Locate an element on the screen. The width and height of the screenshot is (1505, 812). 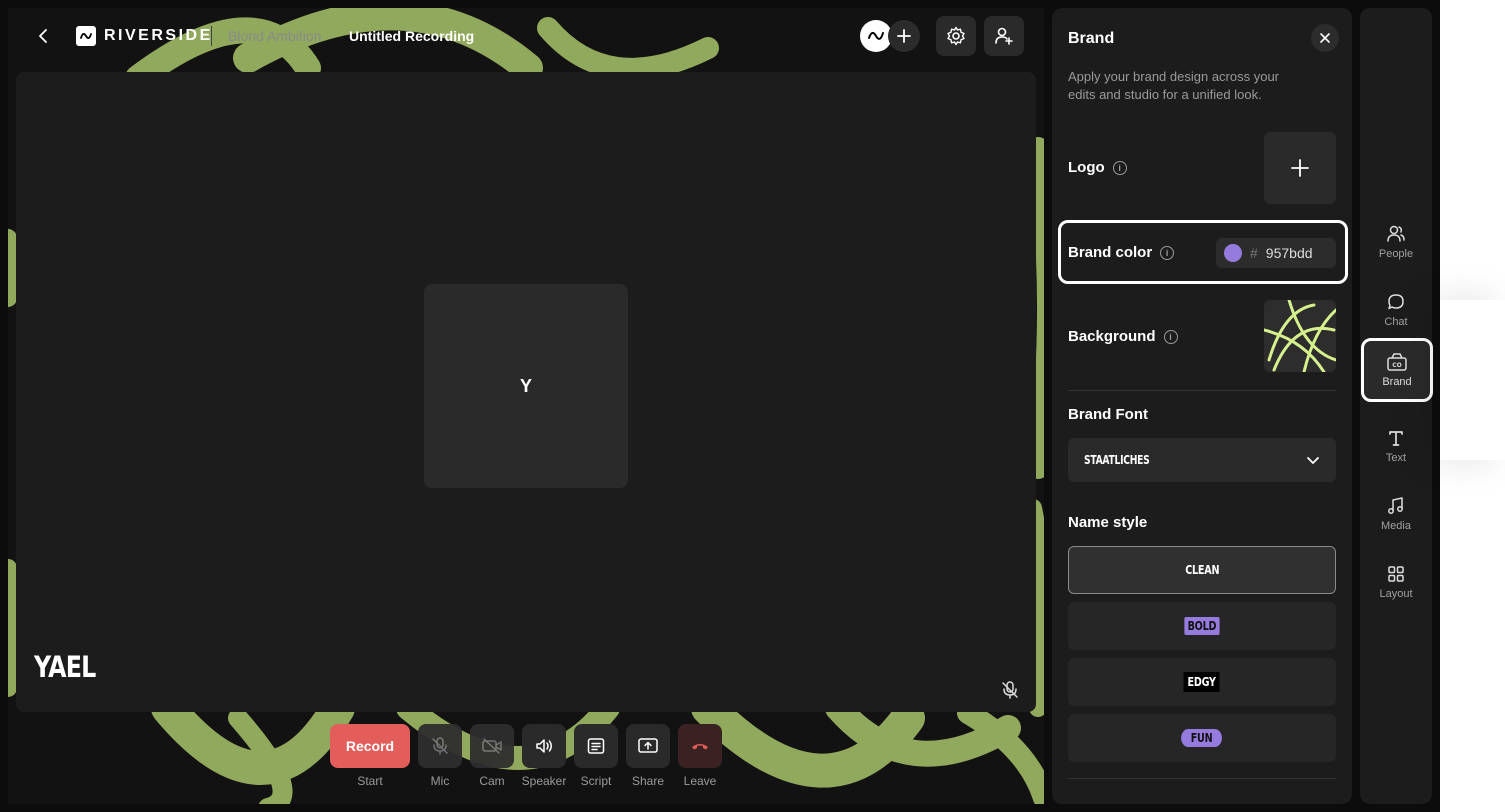
mic-muted-icon is located at coordinates (1010, 690).